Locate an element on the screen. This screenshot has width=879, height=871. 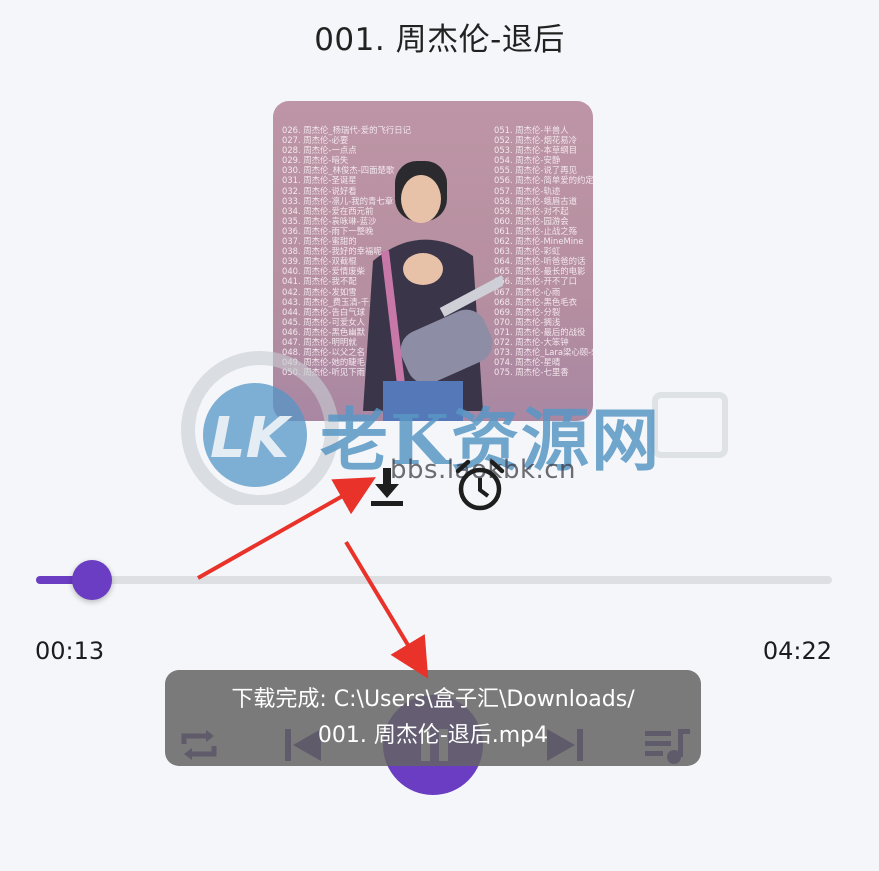
cover-tracklist-right-item: 057. 周杰伦-轨迹 is located at coordinates (527, 190).